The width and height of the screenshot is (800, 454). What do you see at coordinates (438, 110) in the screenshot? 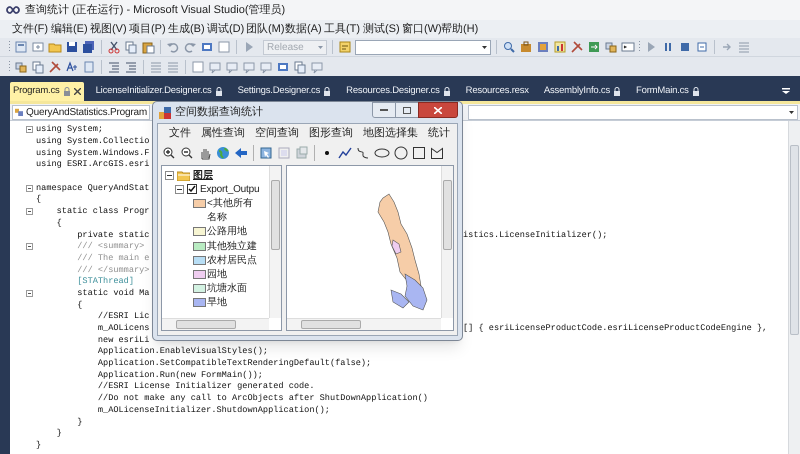
I see `close-button` at bounding box center [438, 110].